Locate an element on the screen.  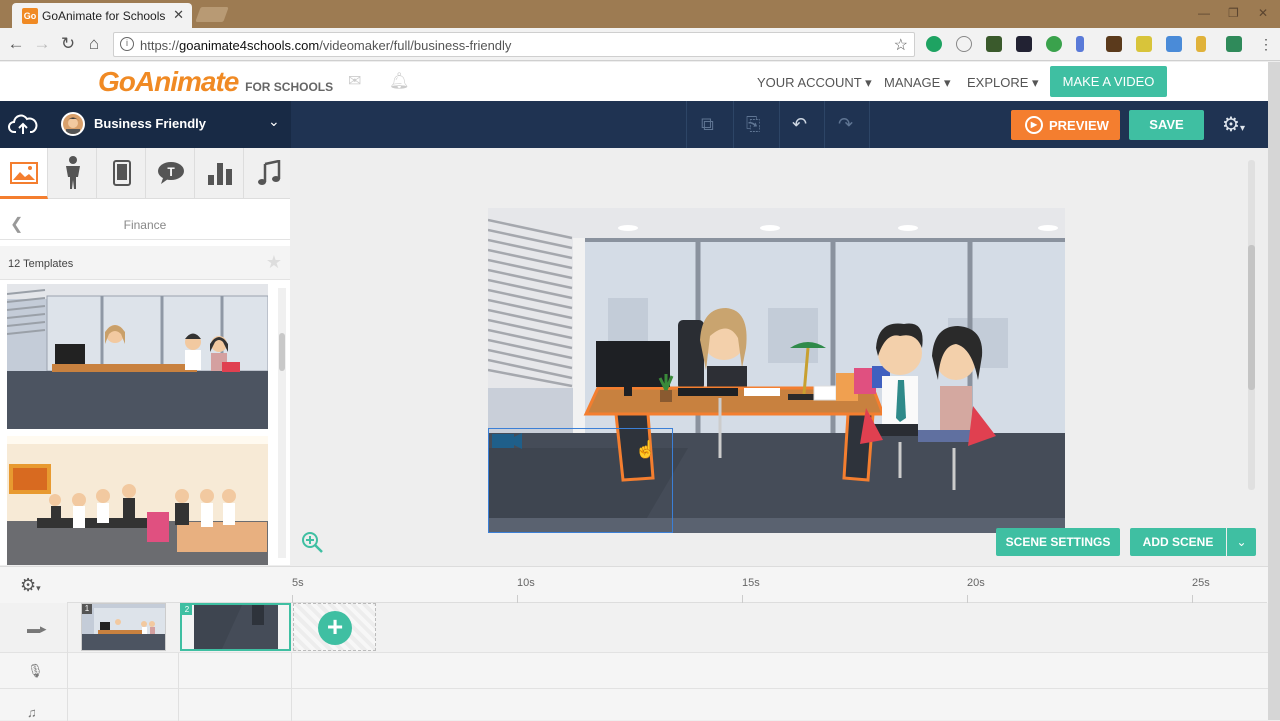
tab-title: GoAnimate for Schools is located at coordinates (104, 16).